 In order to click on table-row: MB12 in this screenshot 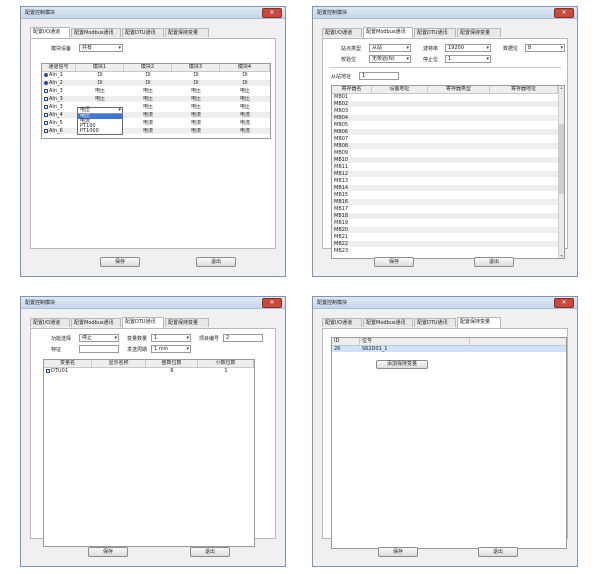, I will do `click(445, 174)`.